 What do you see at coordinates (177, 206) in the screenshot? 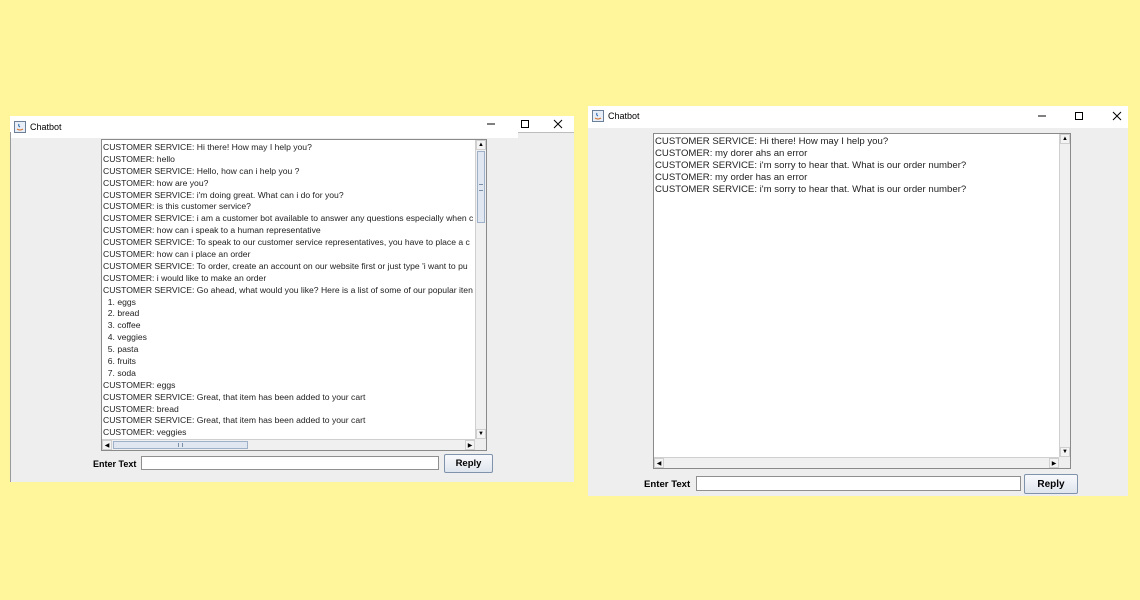
I see `chat-message: CUSTOMER: is this customer service?` at bounding box center [177, 206].